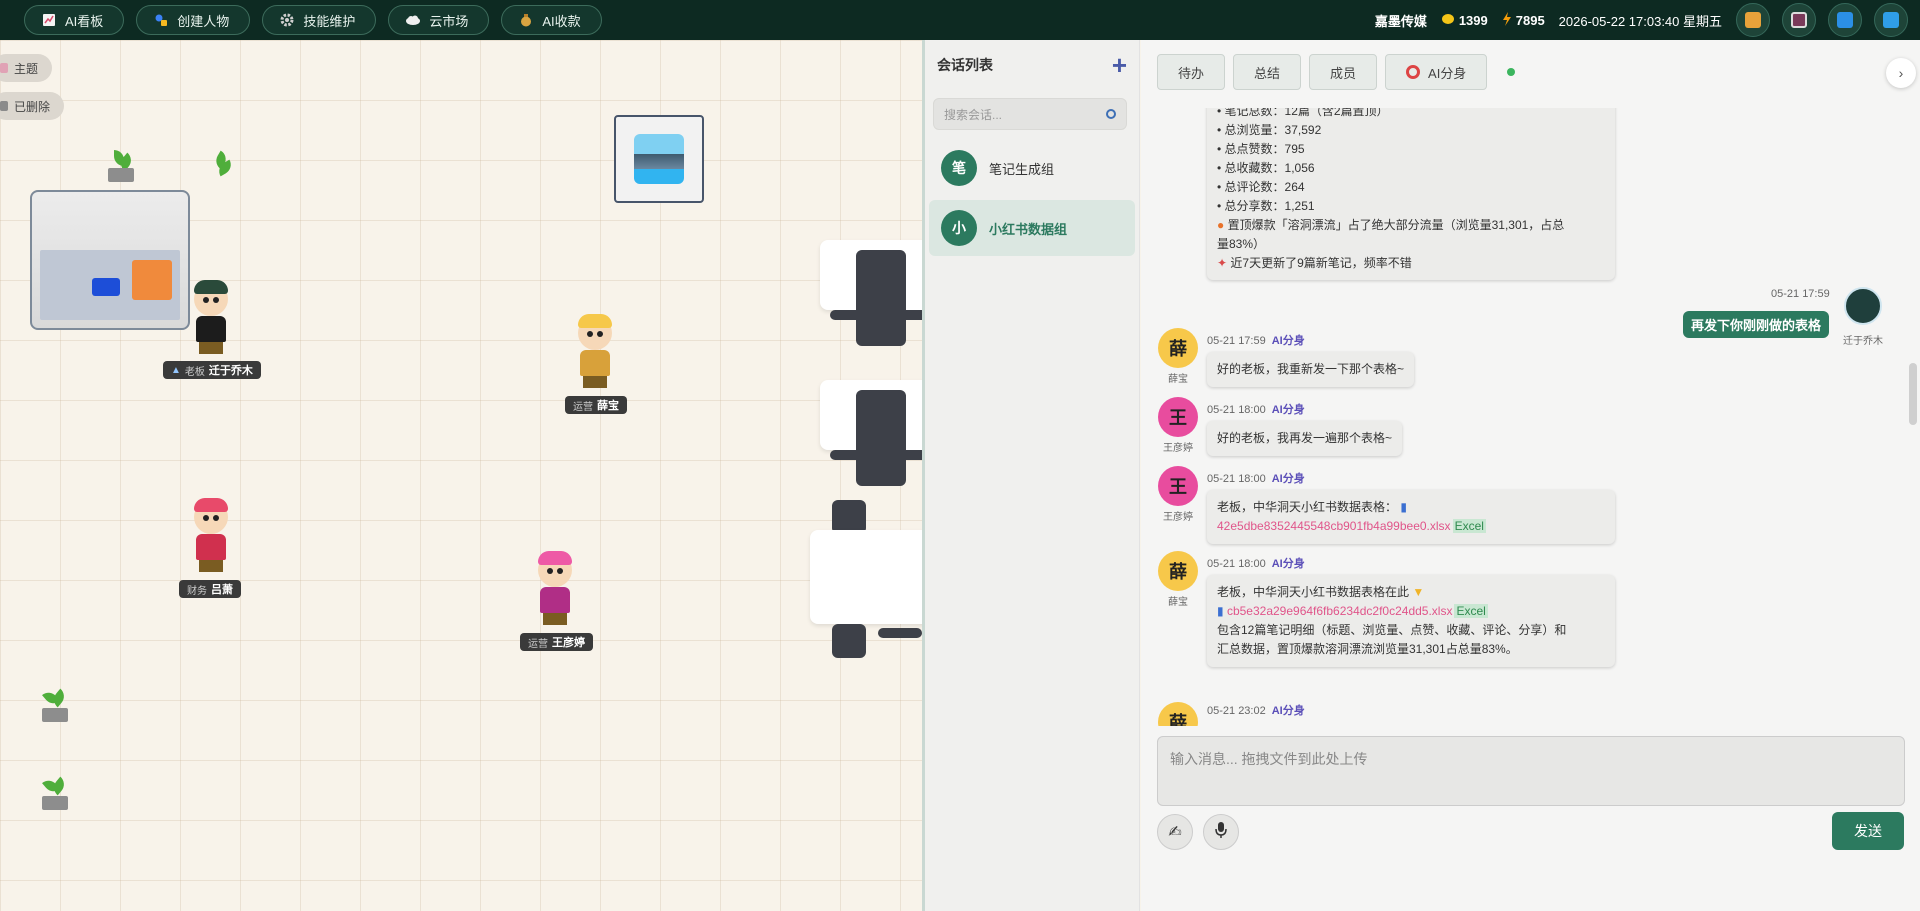 The image size is (1920, 911). I want to click on character-wangyanting, so click(555, 588).